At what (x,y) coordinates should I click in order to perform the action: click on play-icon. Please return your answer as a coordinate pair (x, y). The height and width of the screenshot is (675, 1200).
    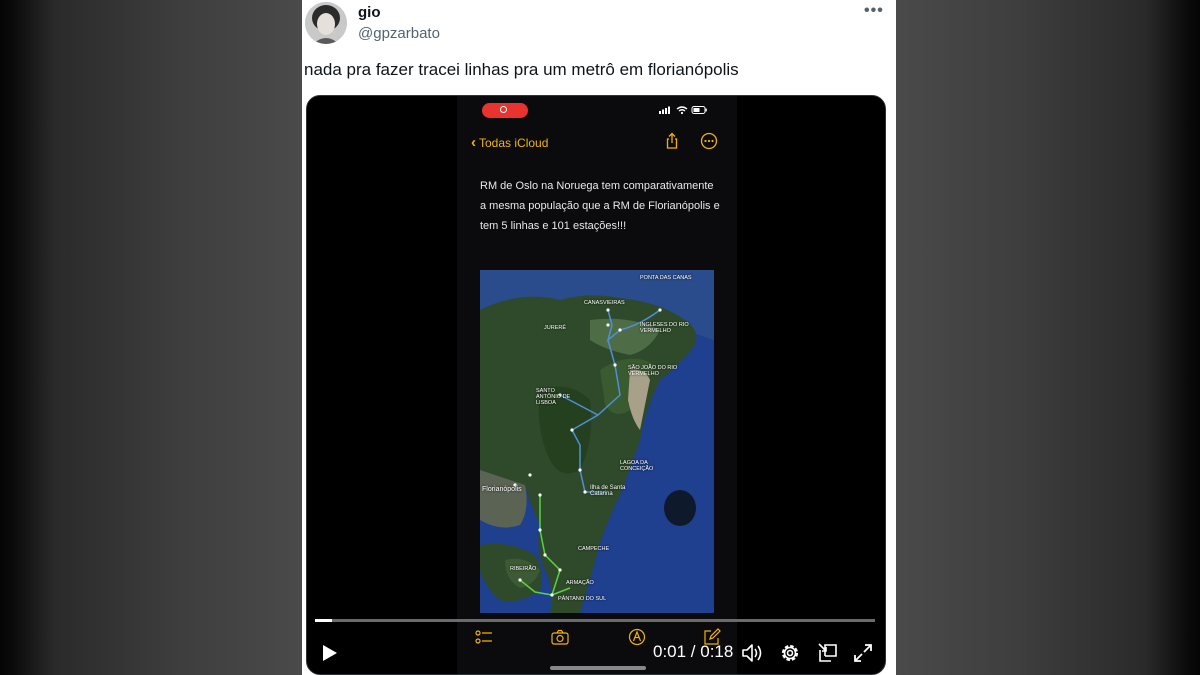
    Looking at the image, I should click on (330, 653).